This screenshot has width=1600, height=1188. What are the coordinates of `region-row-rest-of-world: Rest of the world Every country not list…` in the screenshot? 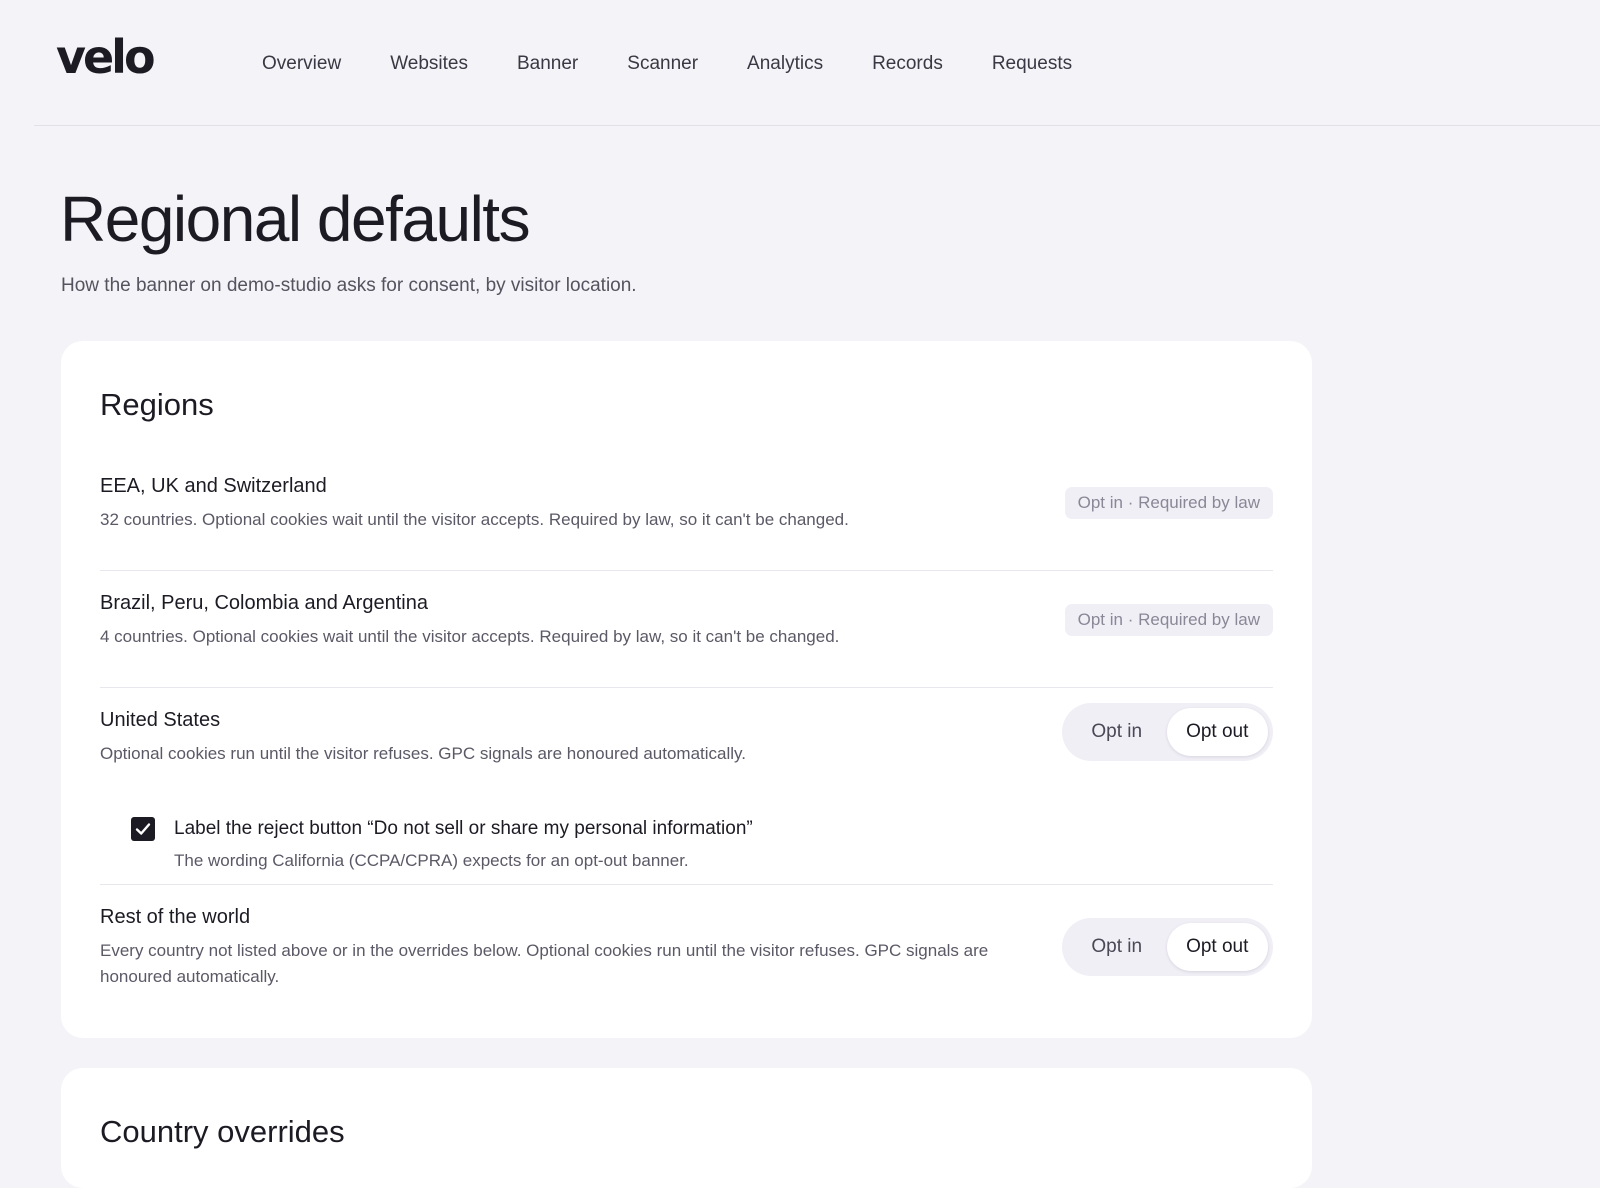 It's located at (686, 951).